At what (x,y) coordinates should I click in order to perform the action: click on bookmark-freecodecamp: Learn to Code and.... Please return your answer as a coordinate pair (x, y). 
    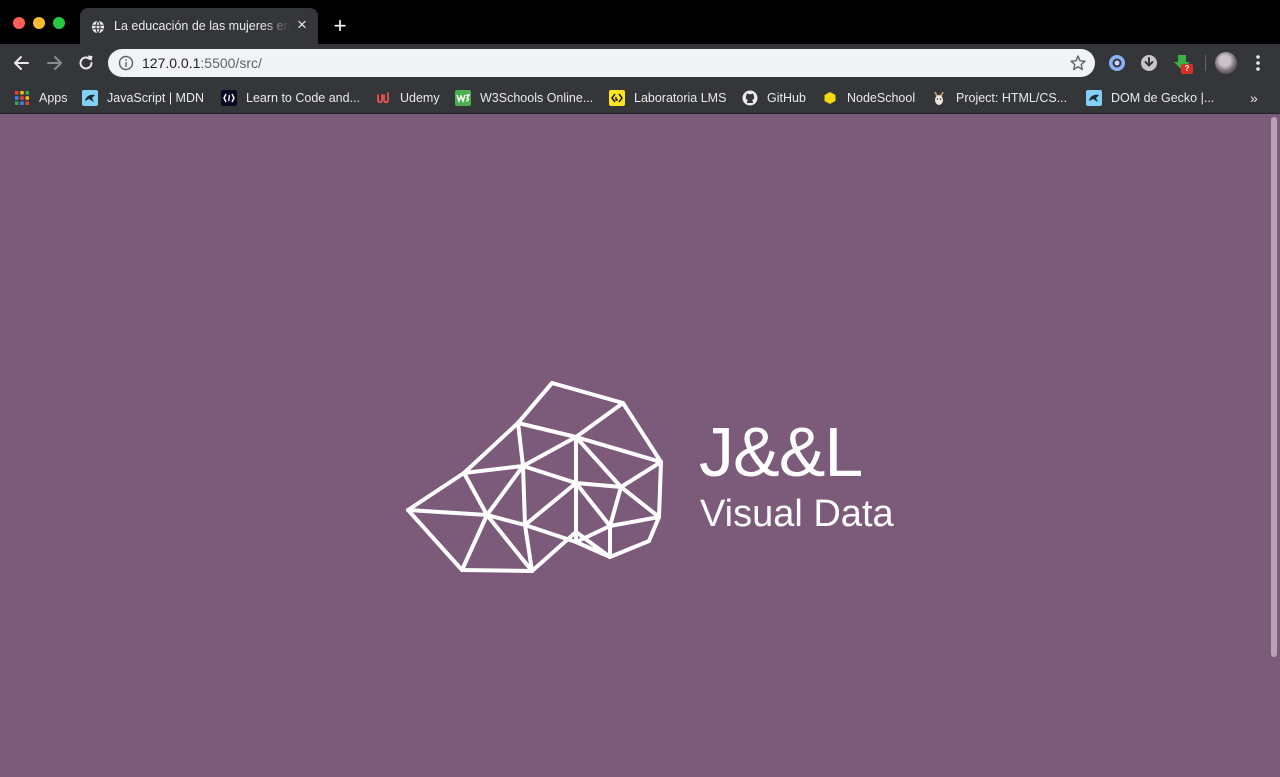
    Looking at the image, I should click on (290, 98).